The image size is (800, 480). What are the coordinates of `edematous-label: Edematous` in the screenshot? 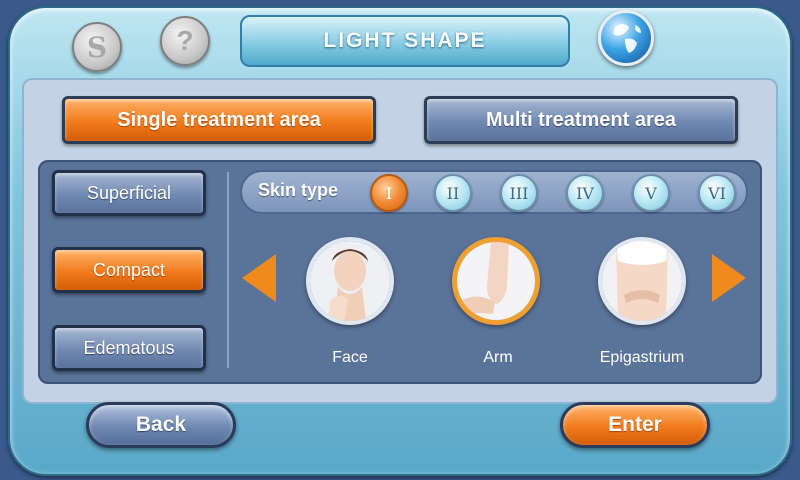 It's located at (129, 347).